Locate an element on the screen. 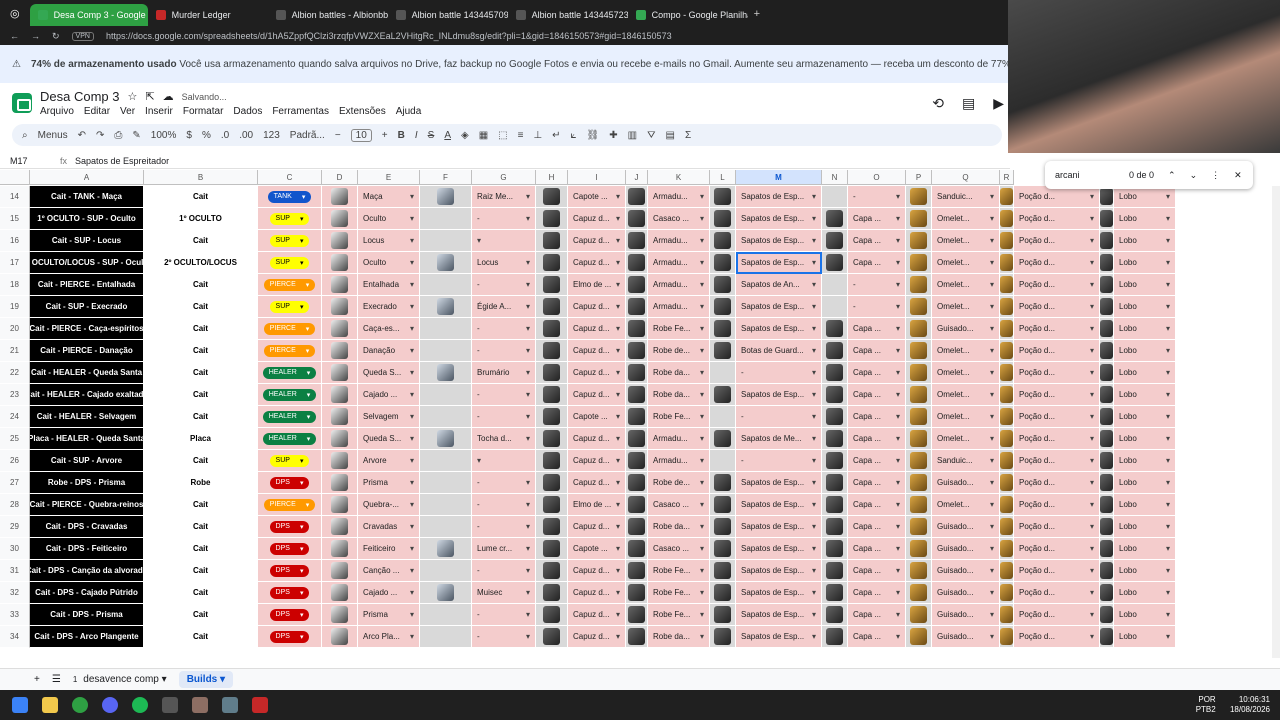 The image size is (1280, 720). column-header-i: I is located at coordinates (597, 177).